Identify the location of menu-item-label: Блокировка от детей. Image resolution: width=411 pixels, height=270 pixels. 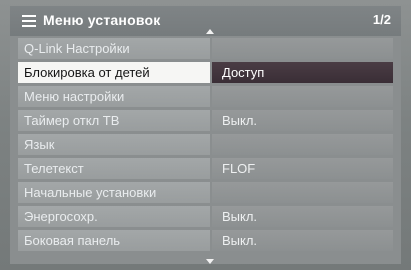
(87, 72).